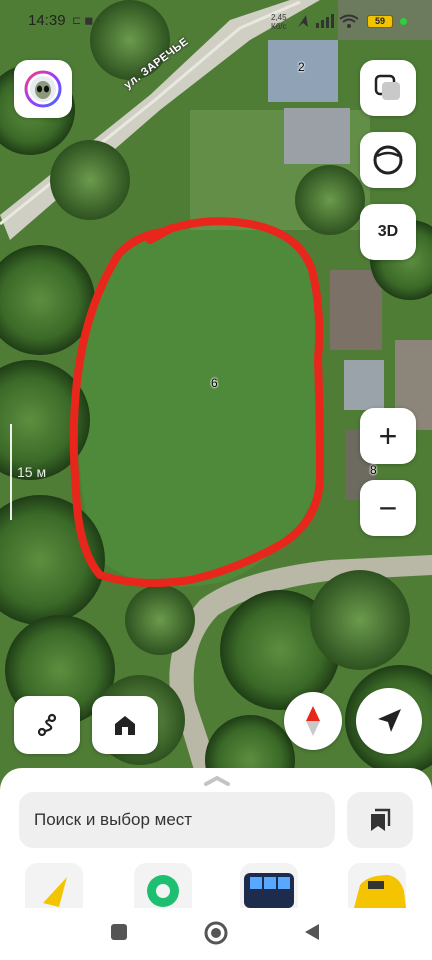 This screenshot has height=960, width=432. Describe the element at coordinates (380, 891) in the screenshot. I see `taxi-icon` at that location.